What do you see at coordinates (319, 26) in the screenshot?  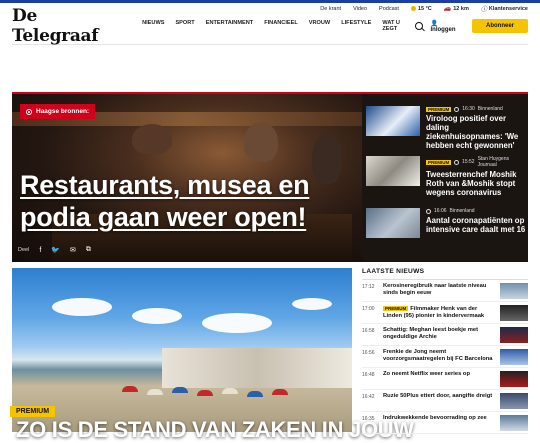 I see `nav-item-vrouw: VROUW` at bounding box center [319, 26].